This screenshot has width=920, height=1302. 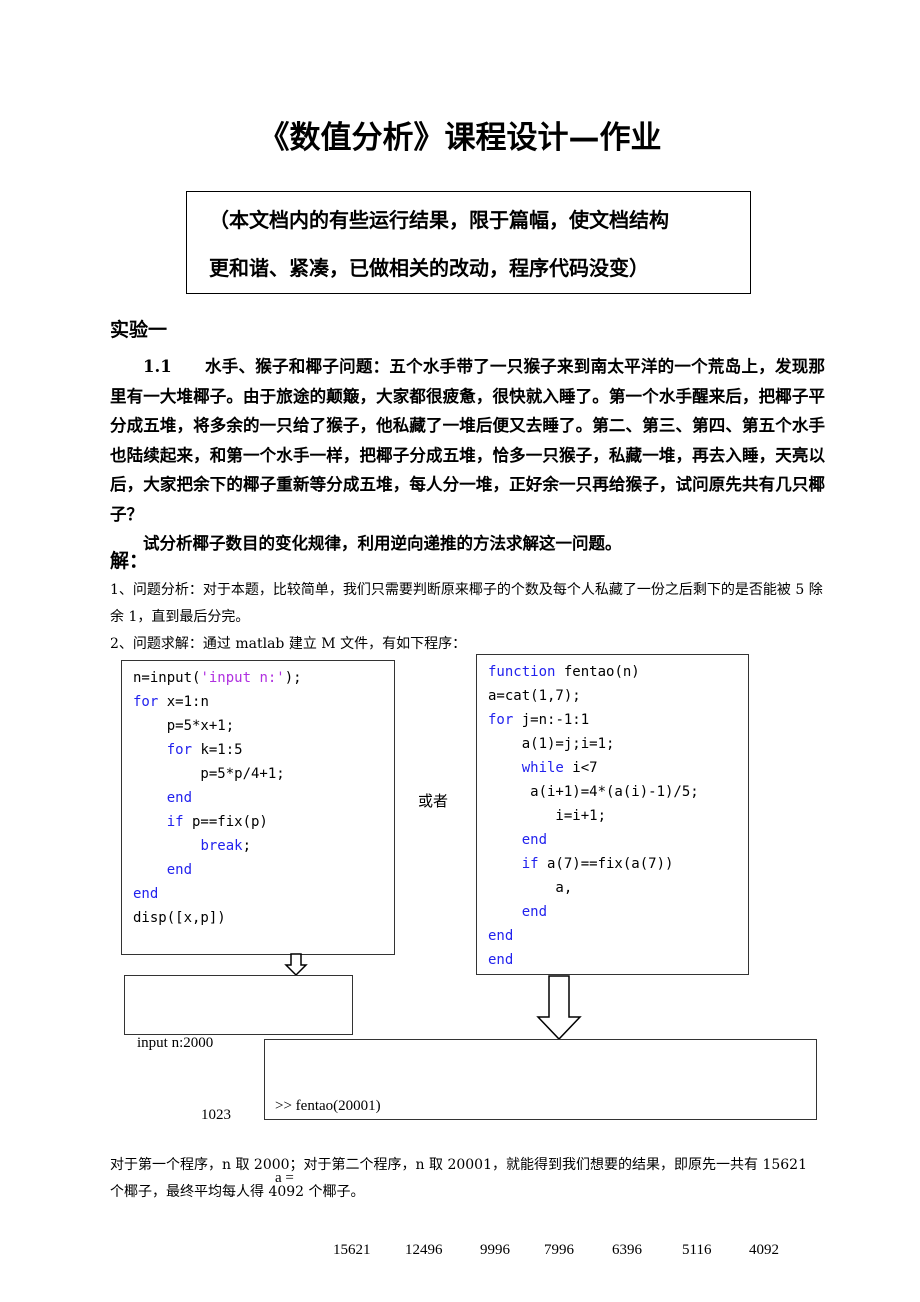 What do you see at coordinates (618, 768) in the screenshot?
I see `code-line: while i<7` at bounding box center [618, 768].